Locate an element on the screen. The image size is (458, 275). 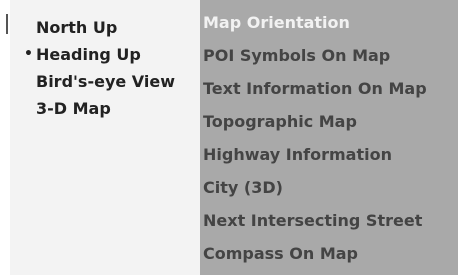
option-heading-up: • Heading Up is located at coordinates (97, 54).